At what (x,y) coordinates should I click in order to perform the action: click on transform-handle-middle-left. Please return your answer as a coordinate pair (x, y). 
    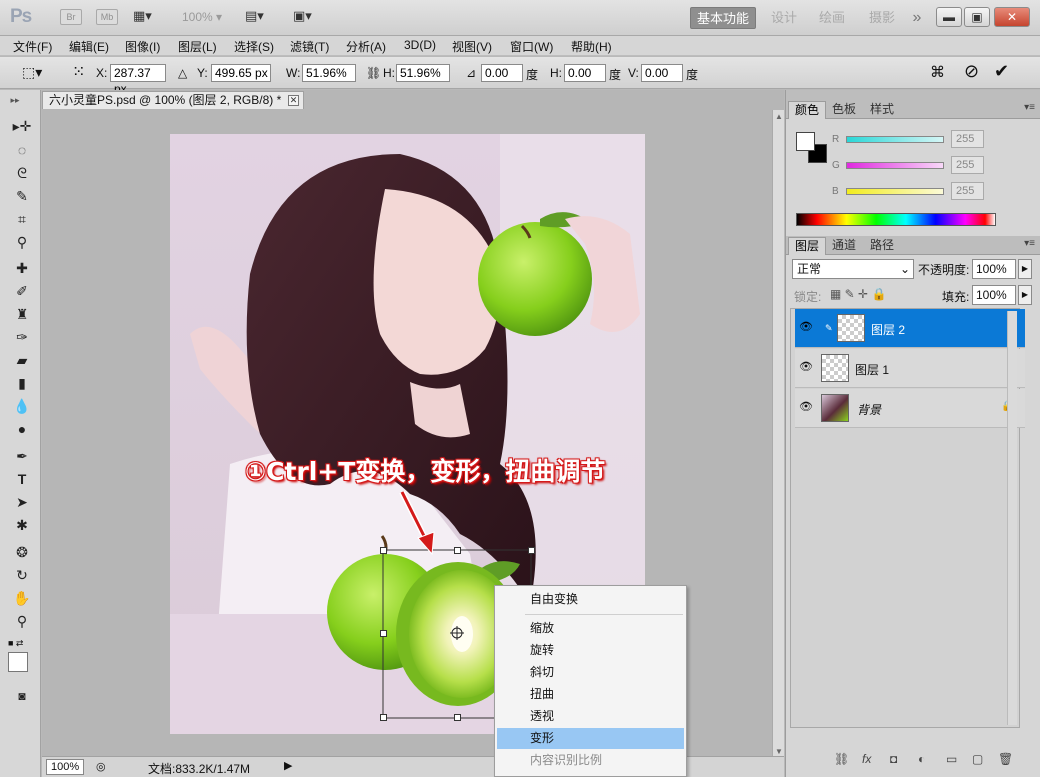
    Looking at the image, I should click on (383, 633).